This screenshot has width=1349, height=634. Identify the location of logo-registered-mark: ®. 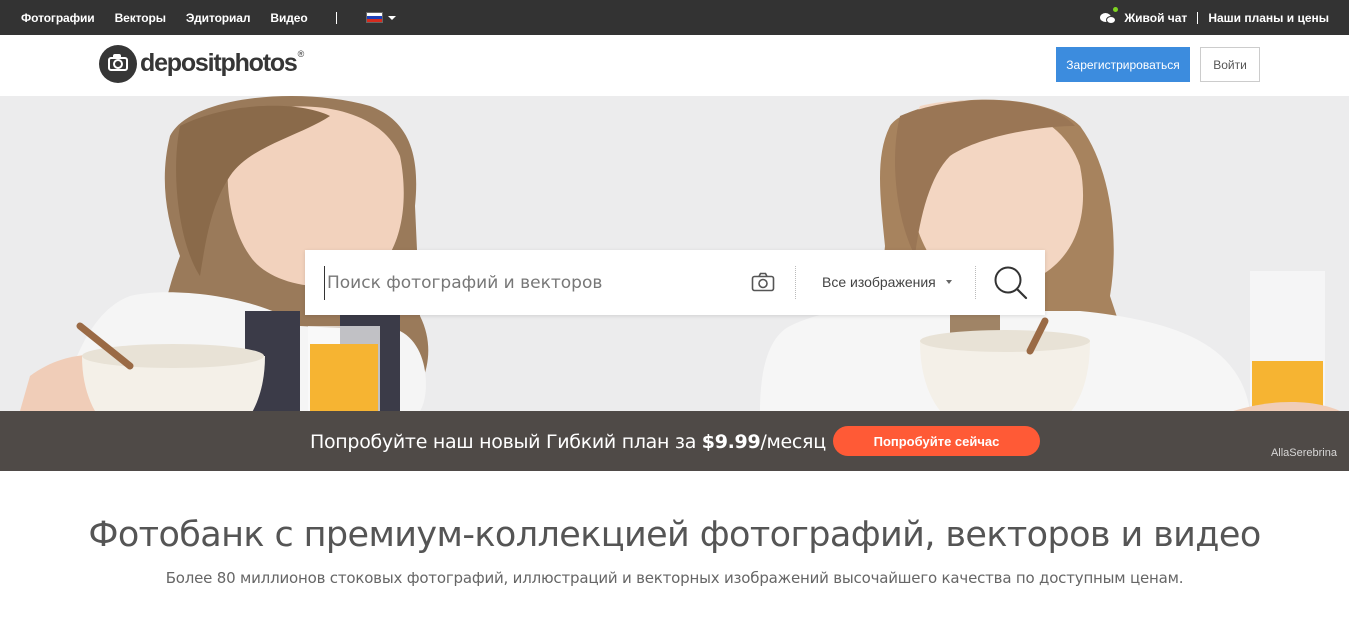
(301, 54).